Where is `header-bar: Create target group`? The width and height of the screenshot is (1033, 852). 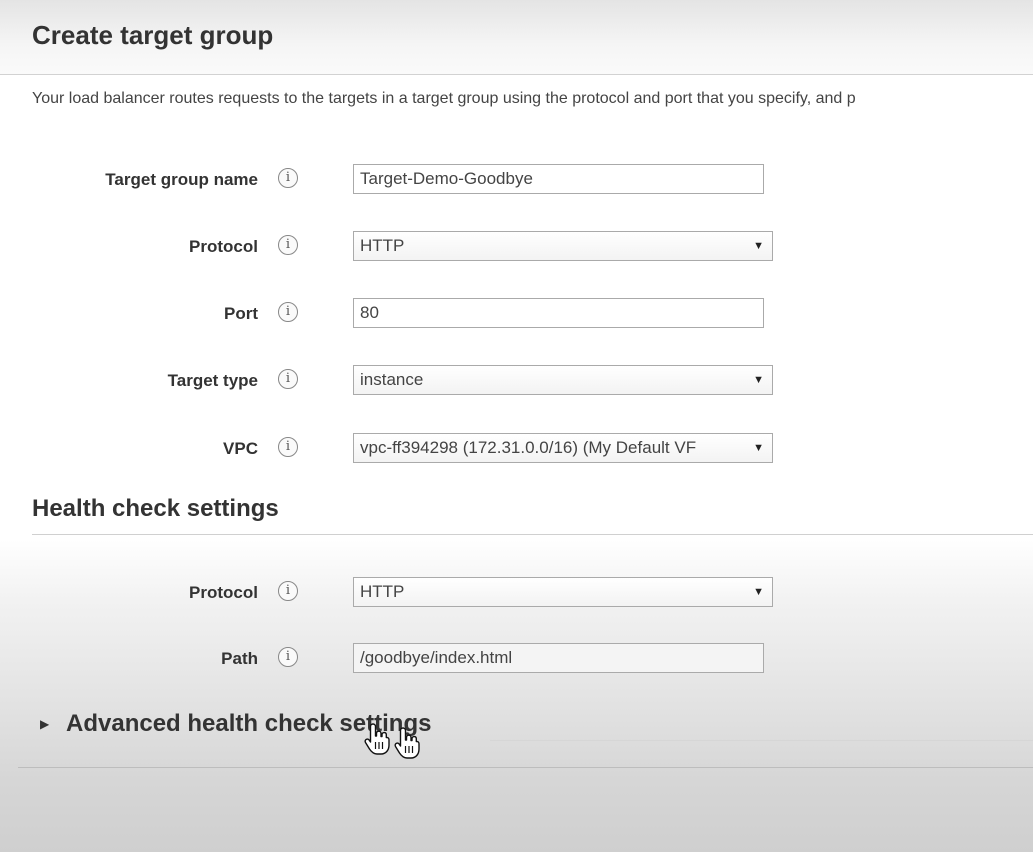 header-bar: Create target group is located at coordinates (516, 37).